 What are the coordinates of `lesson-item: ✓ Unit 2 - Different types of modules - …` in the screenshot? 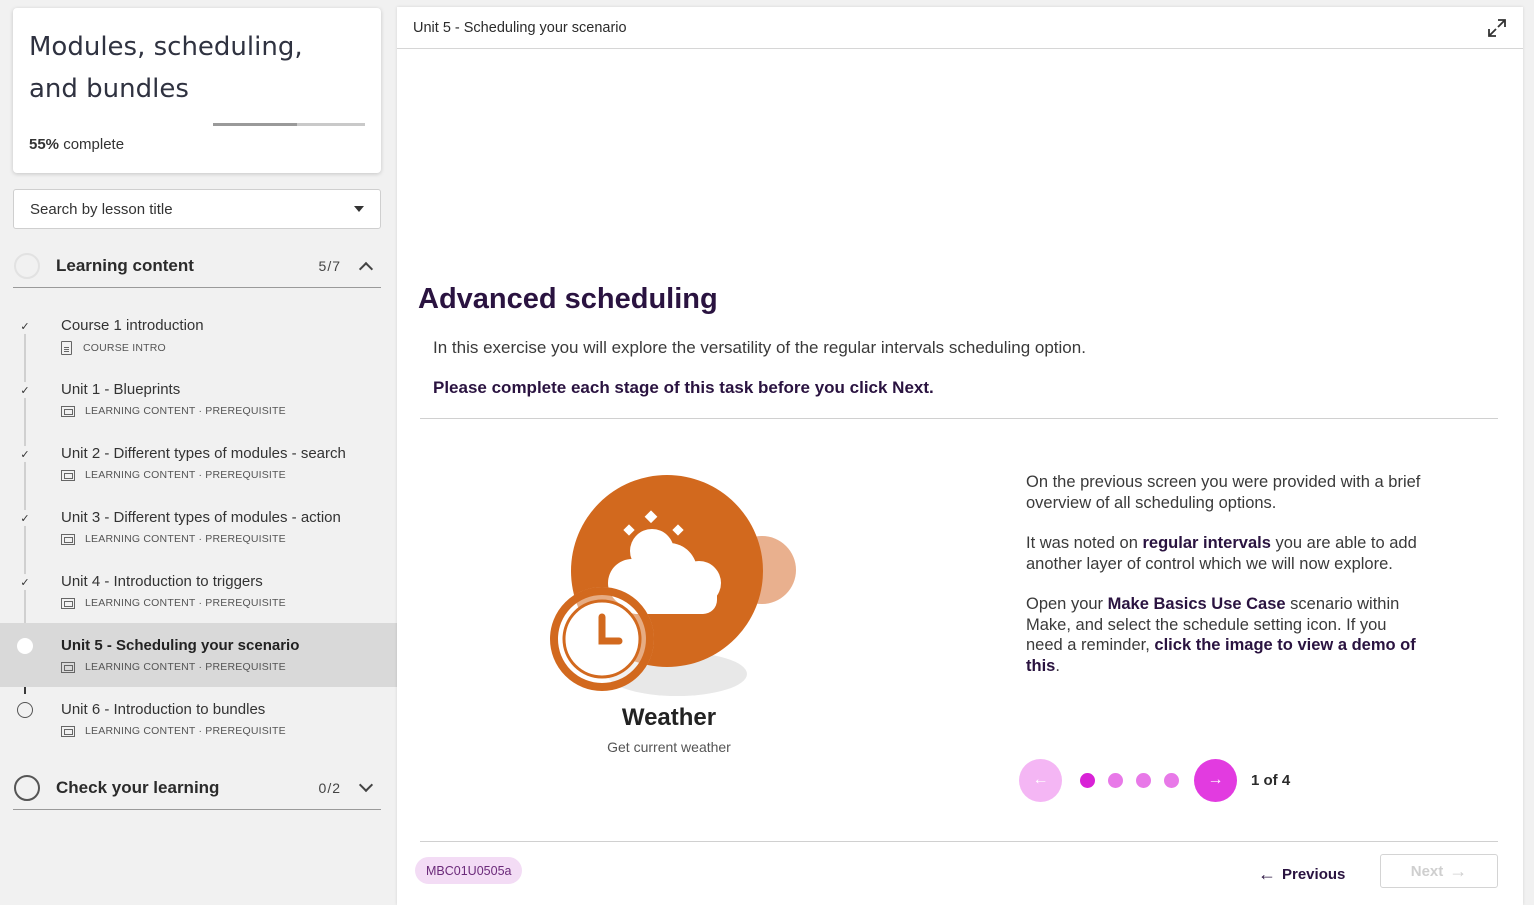 It's located at (198, 463).